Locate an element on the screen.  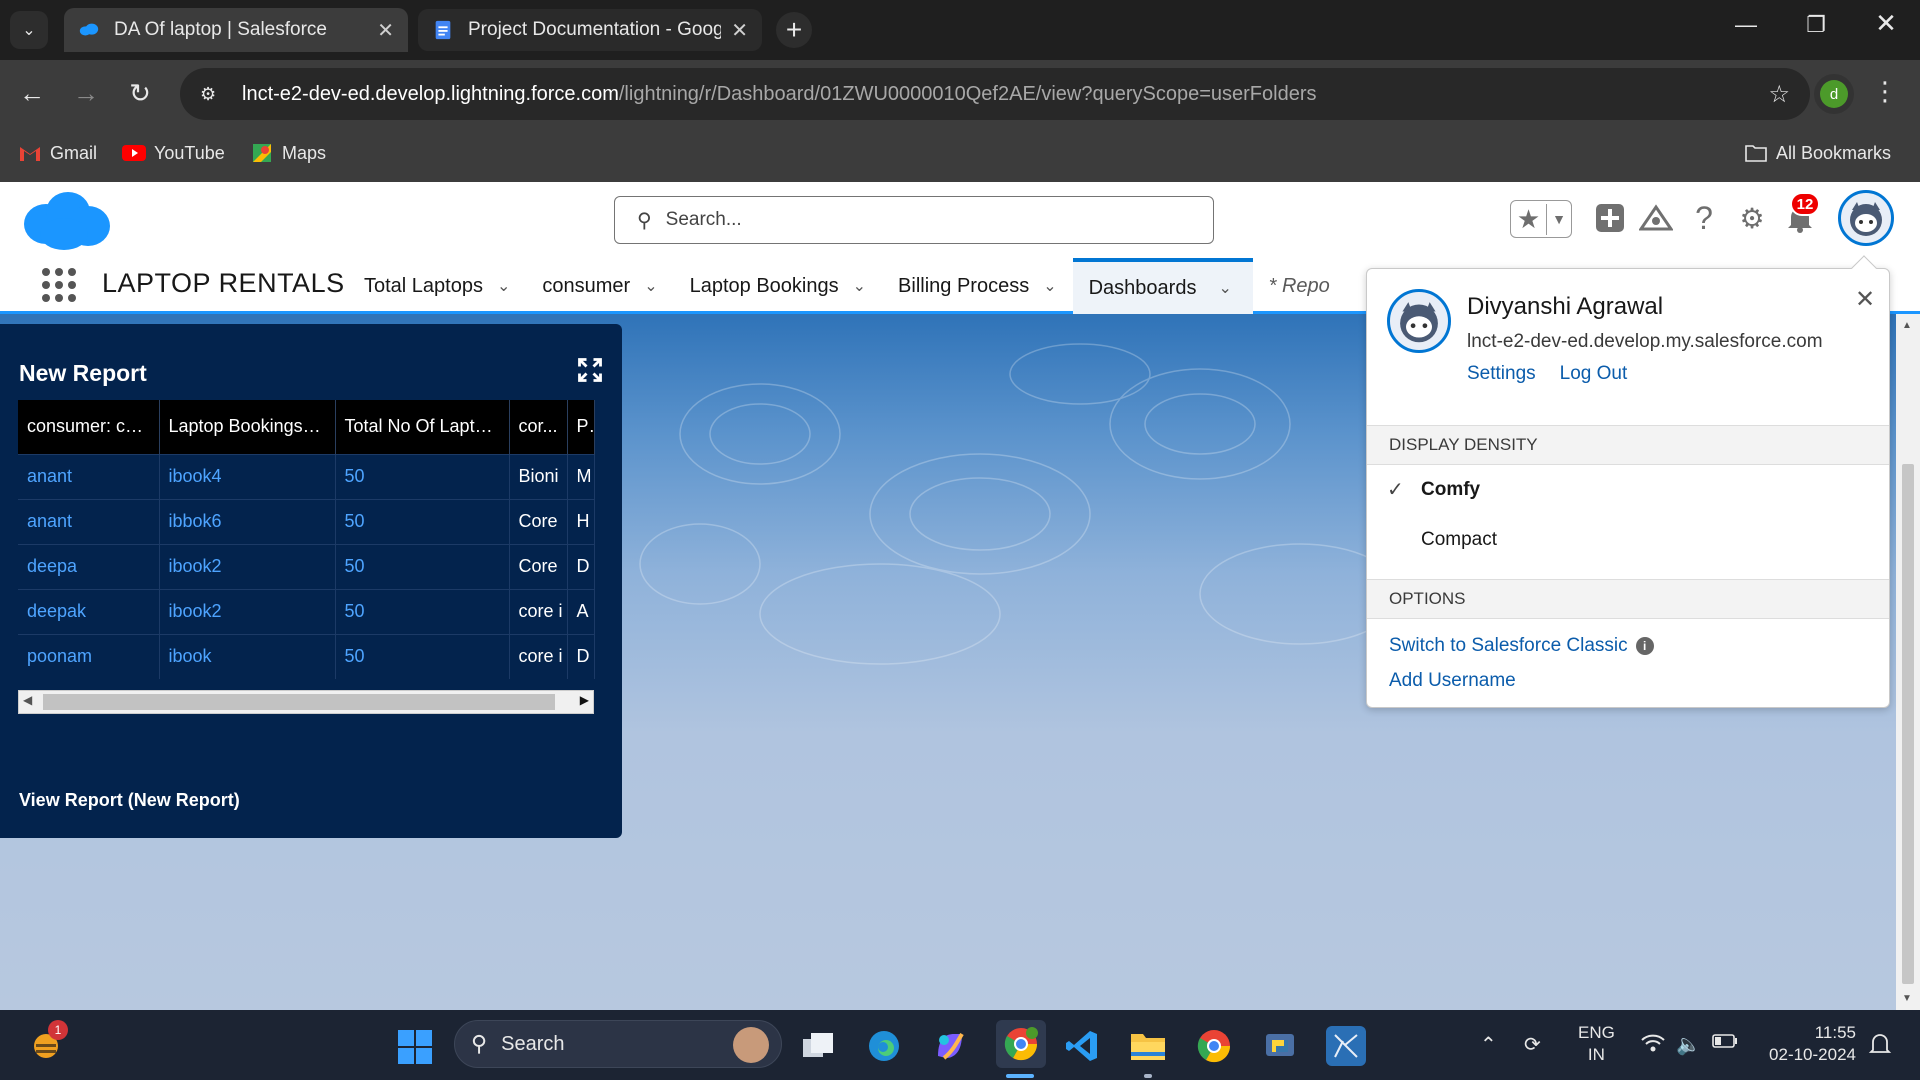
browser-tab-salesforce: DA Of laptop | Salesforce ✕ is located at coordinates (236, 30).